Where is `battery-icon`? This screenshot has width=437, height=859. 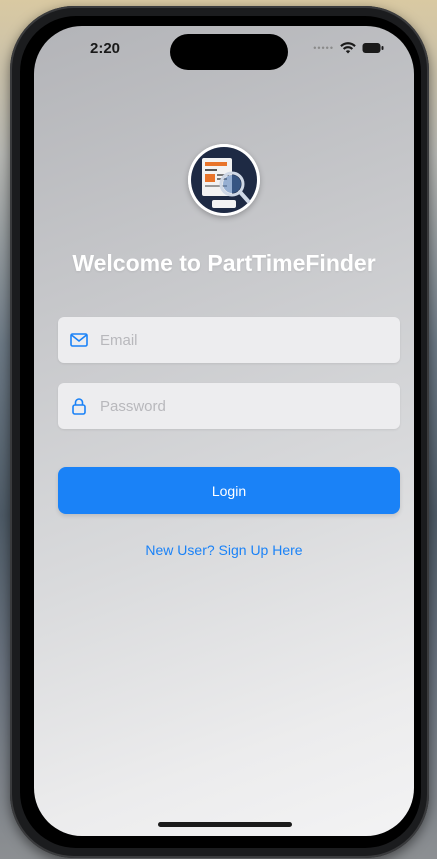 battery-icon is located at coordinates (373, 48).